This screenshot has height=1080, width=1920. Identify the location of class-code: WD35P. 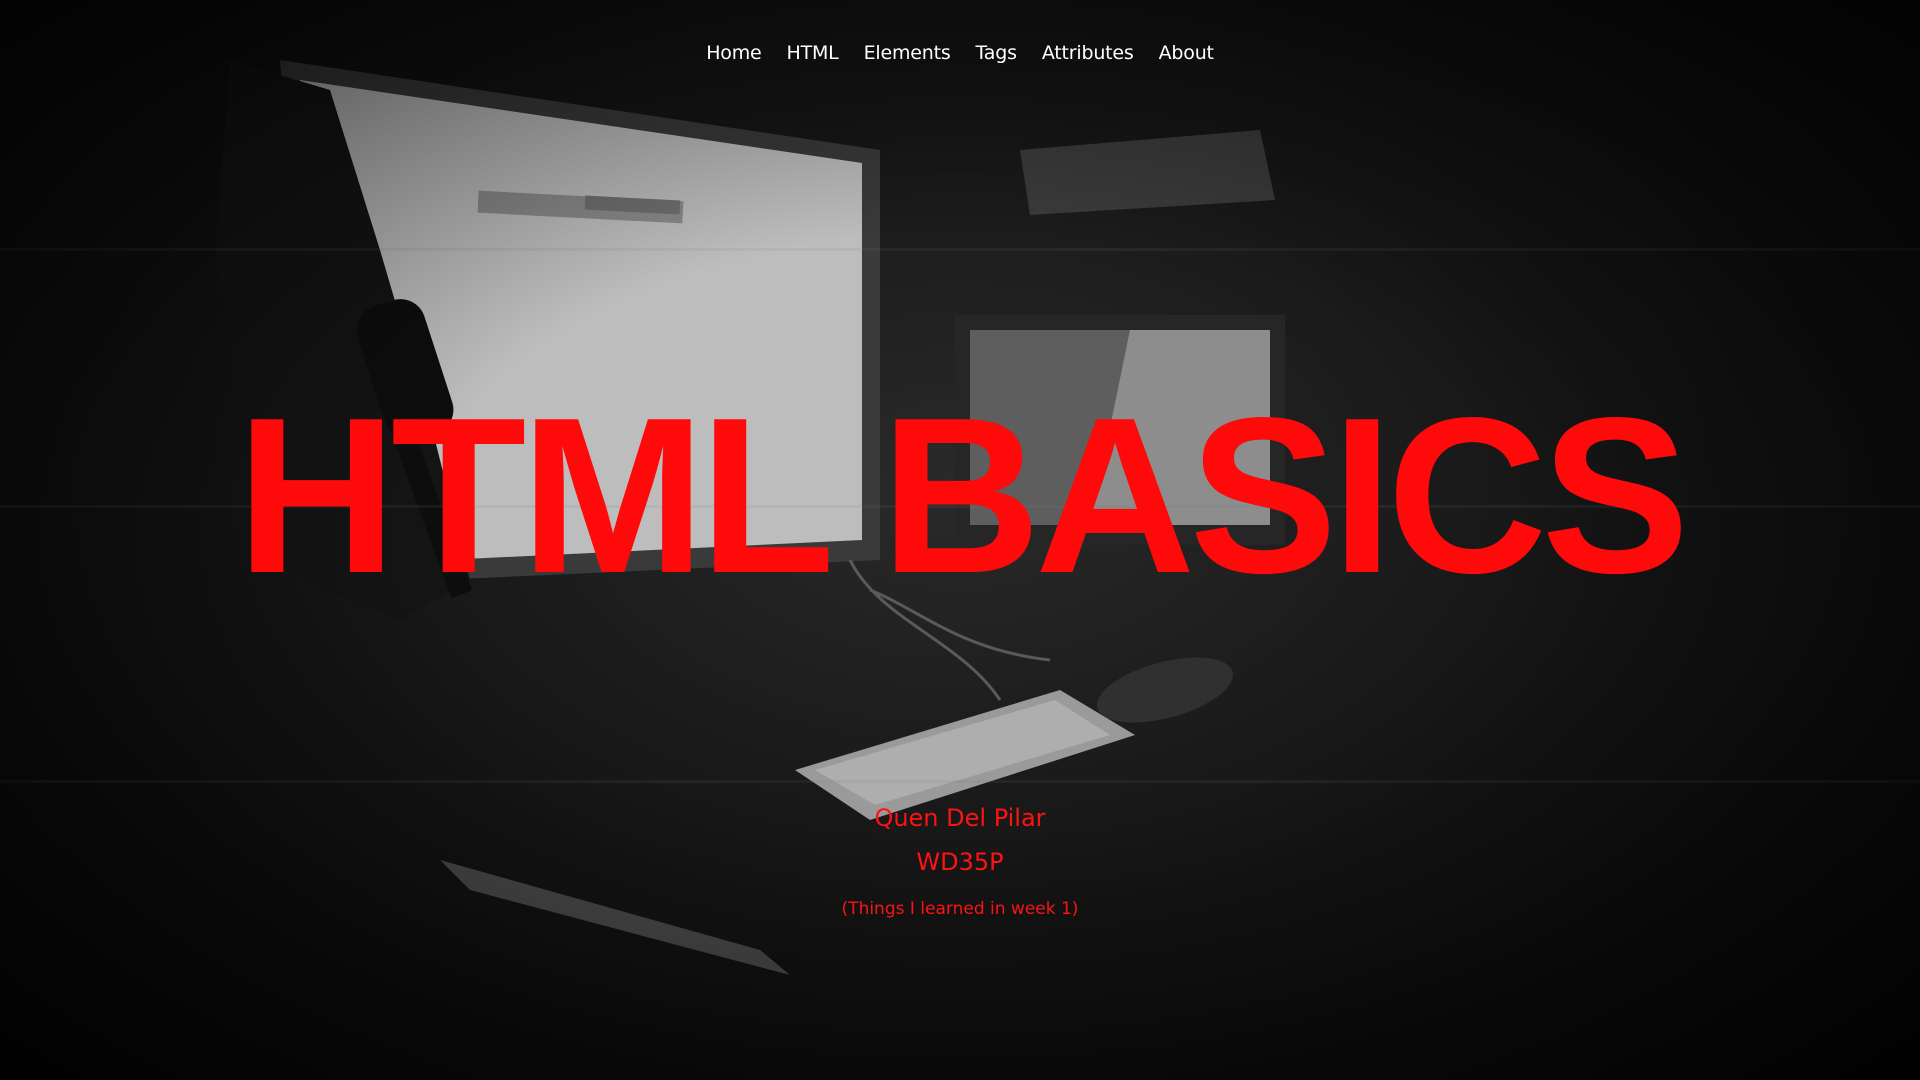
(960, 862).